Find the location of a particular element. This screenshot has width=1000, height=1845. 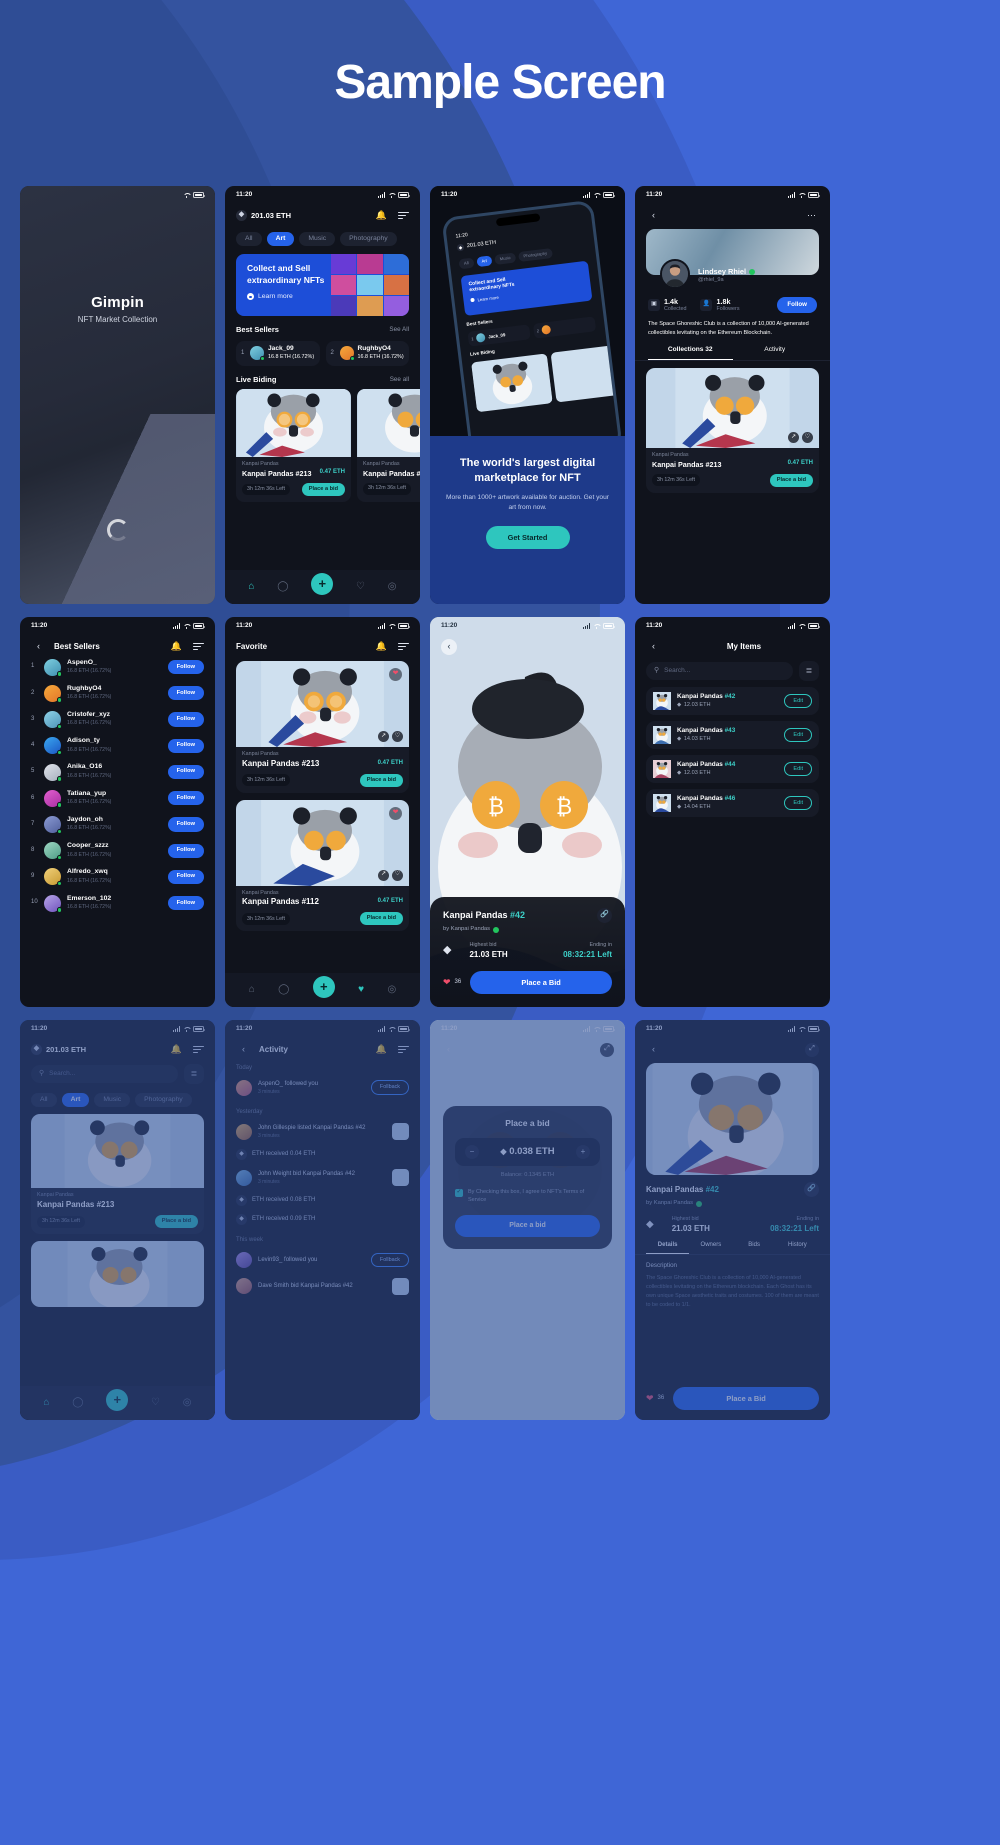

profile-handle: @rhiel_9a is located at coordinates (711, 280).